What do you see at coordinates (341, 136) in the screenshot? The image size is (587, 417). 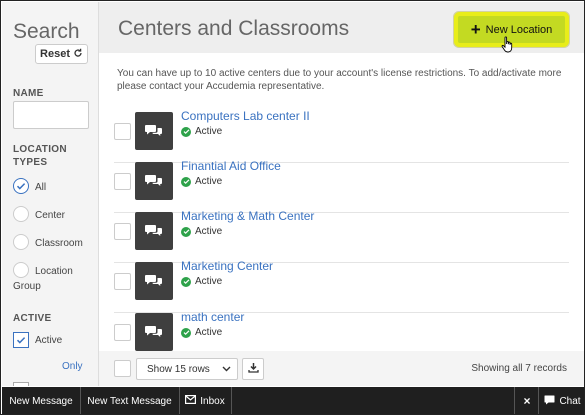 I see `list-item: Computers Lab center II Active` at bounding box center [341, 136].